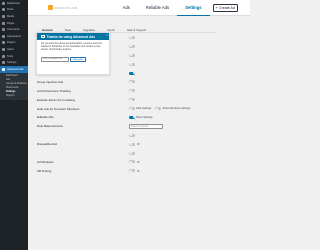 This screenshot has height=250, width=320. Describe the element at coordinates (10, 49) in the screenshot. I see `sidebar-item-label: Users` at that location.